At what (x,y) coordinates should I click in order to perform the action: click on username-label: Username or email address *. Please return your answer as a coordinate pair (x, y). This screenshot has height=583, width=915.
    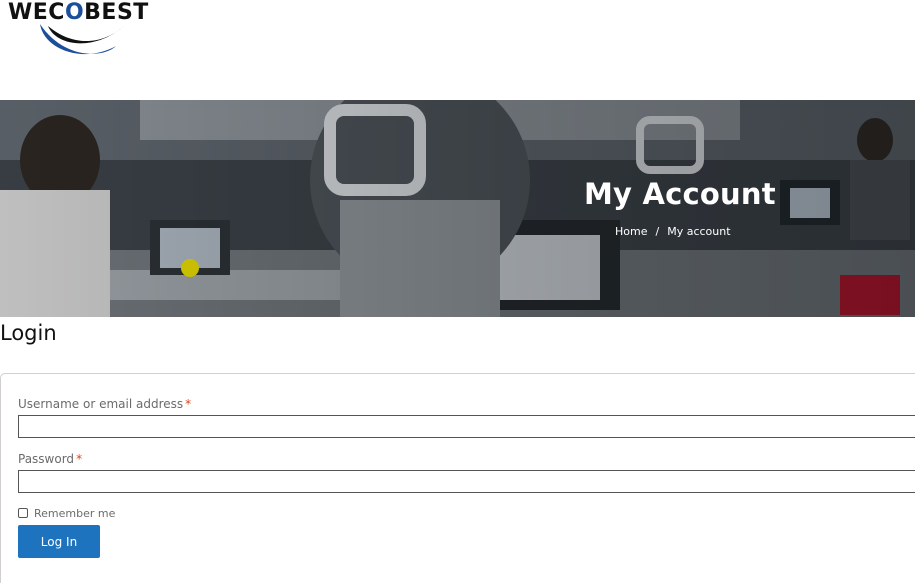
    Looking at the image, I should click on (105, 404).